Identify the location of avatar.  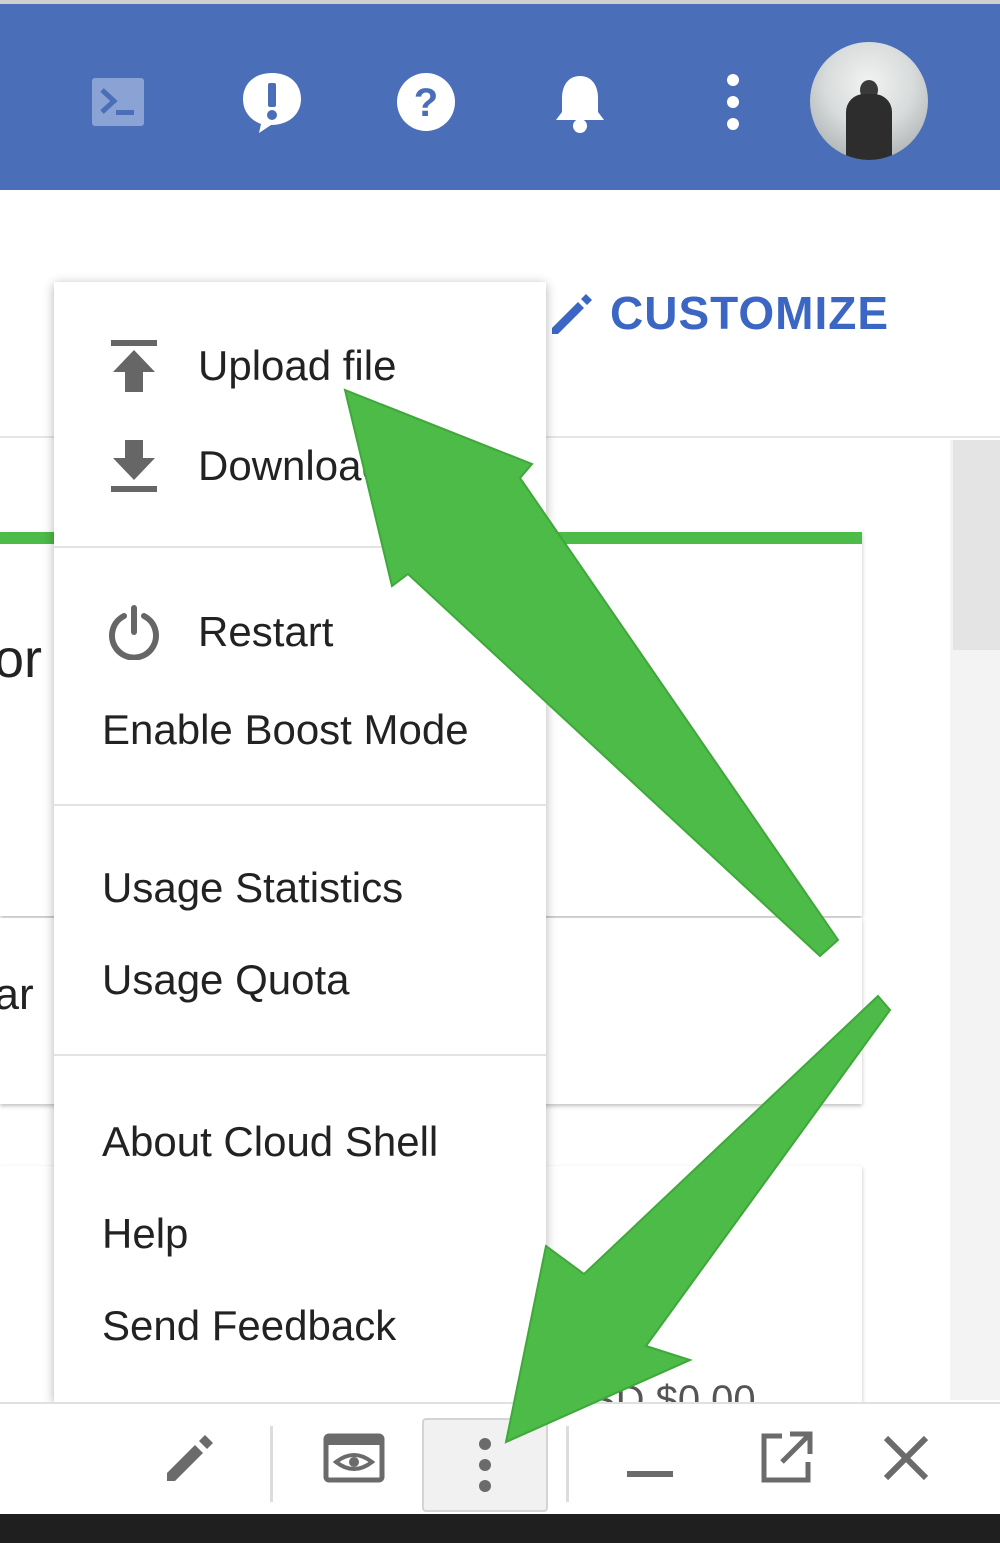
(869, 101).